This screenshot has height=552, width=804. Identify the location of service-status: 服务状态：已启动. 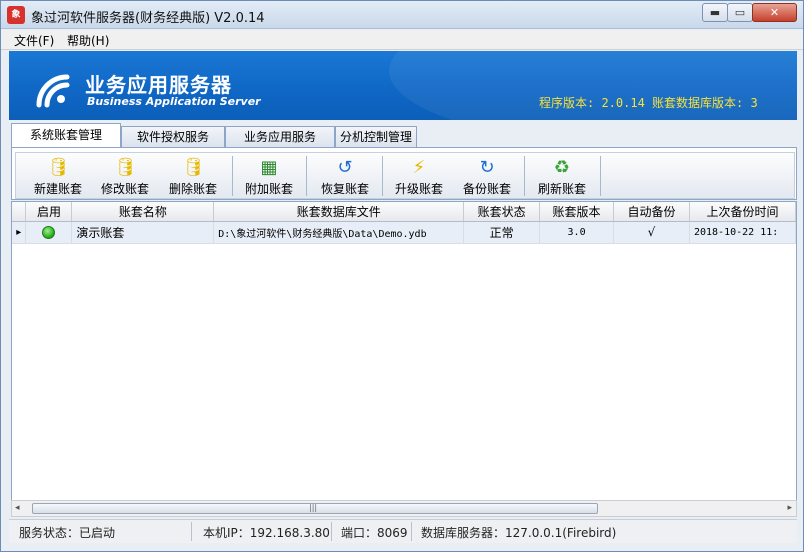
(67, 533).